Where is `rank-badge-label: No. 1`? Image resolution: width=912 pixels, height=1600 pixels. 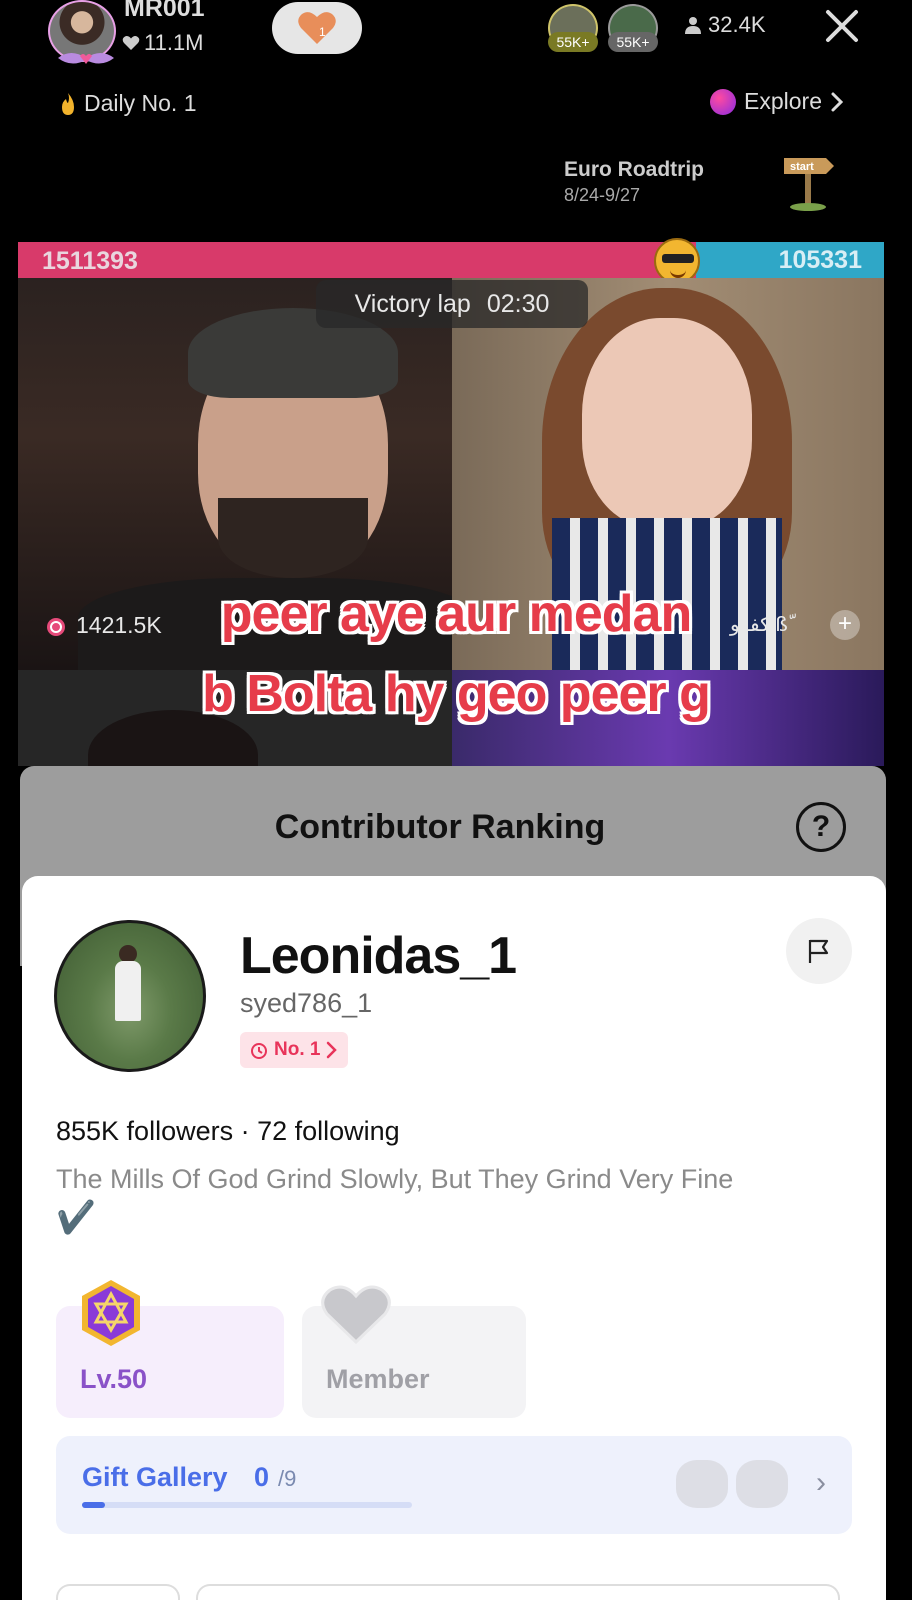
rank-badge-label: No. 1 is located at coordinates (297, 1049).